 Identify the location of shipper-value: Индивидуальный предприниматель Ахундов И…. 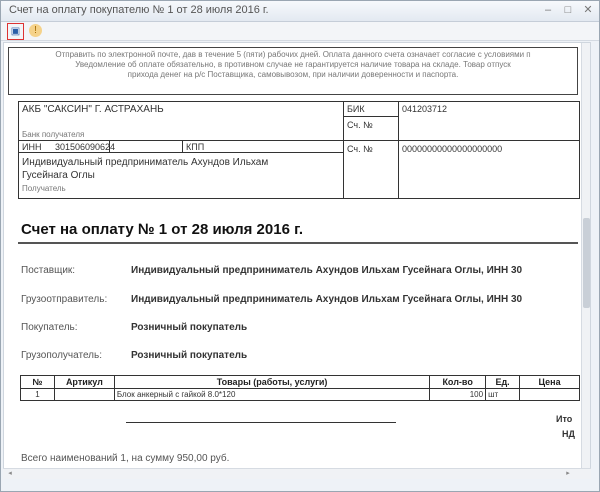
(327, 299).